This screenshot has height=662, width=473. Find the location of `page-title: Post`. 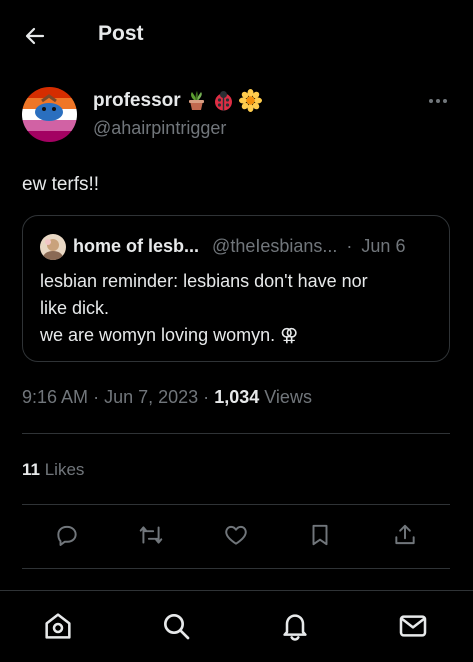

page-title: Post is located at coordinates (121, 33).